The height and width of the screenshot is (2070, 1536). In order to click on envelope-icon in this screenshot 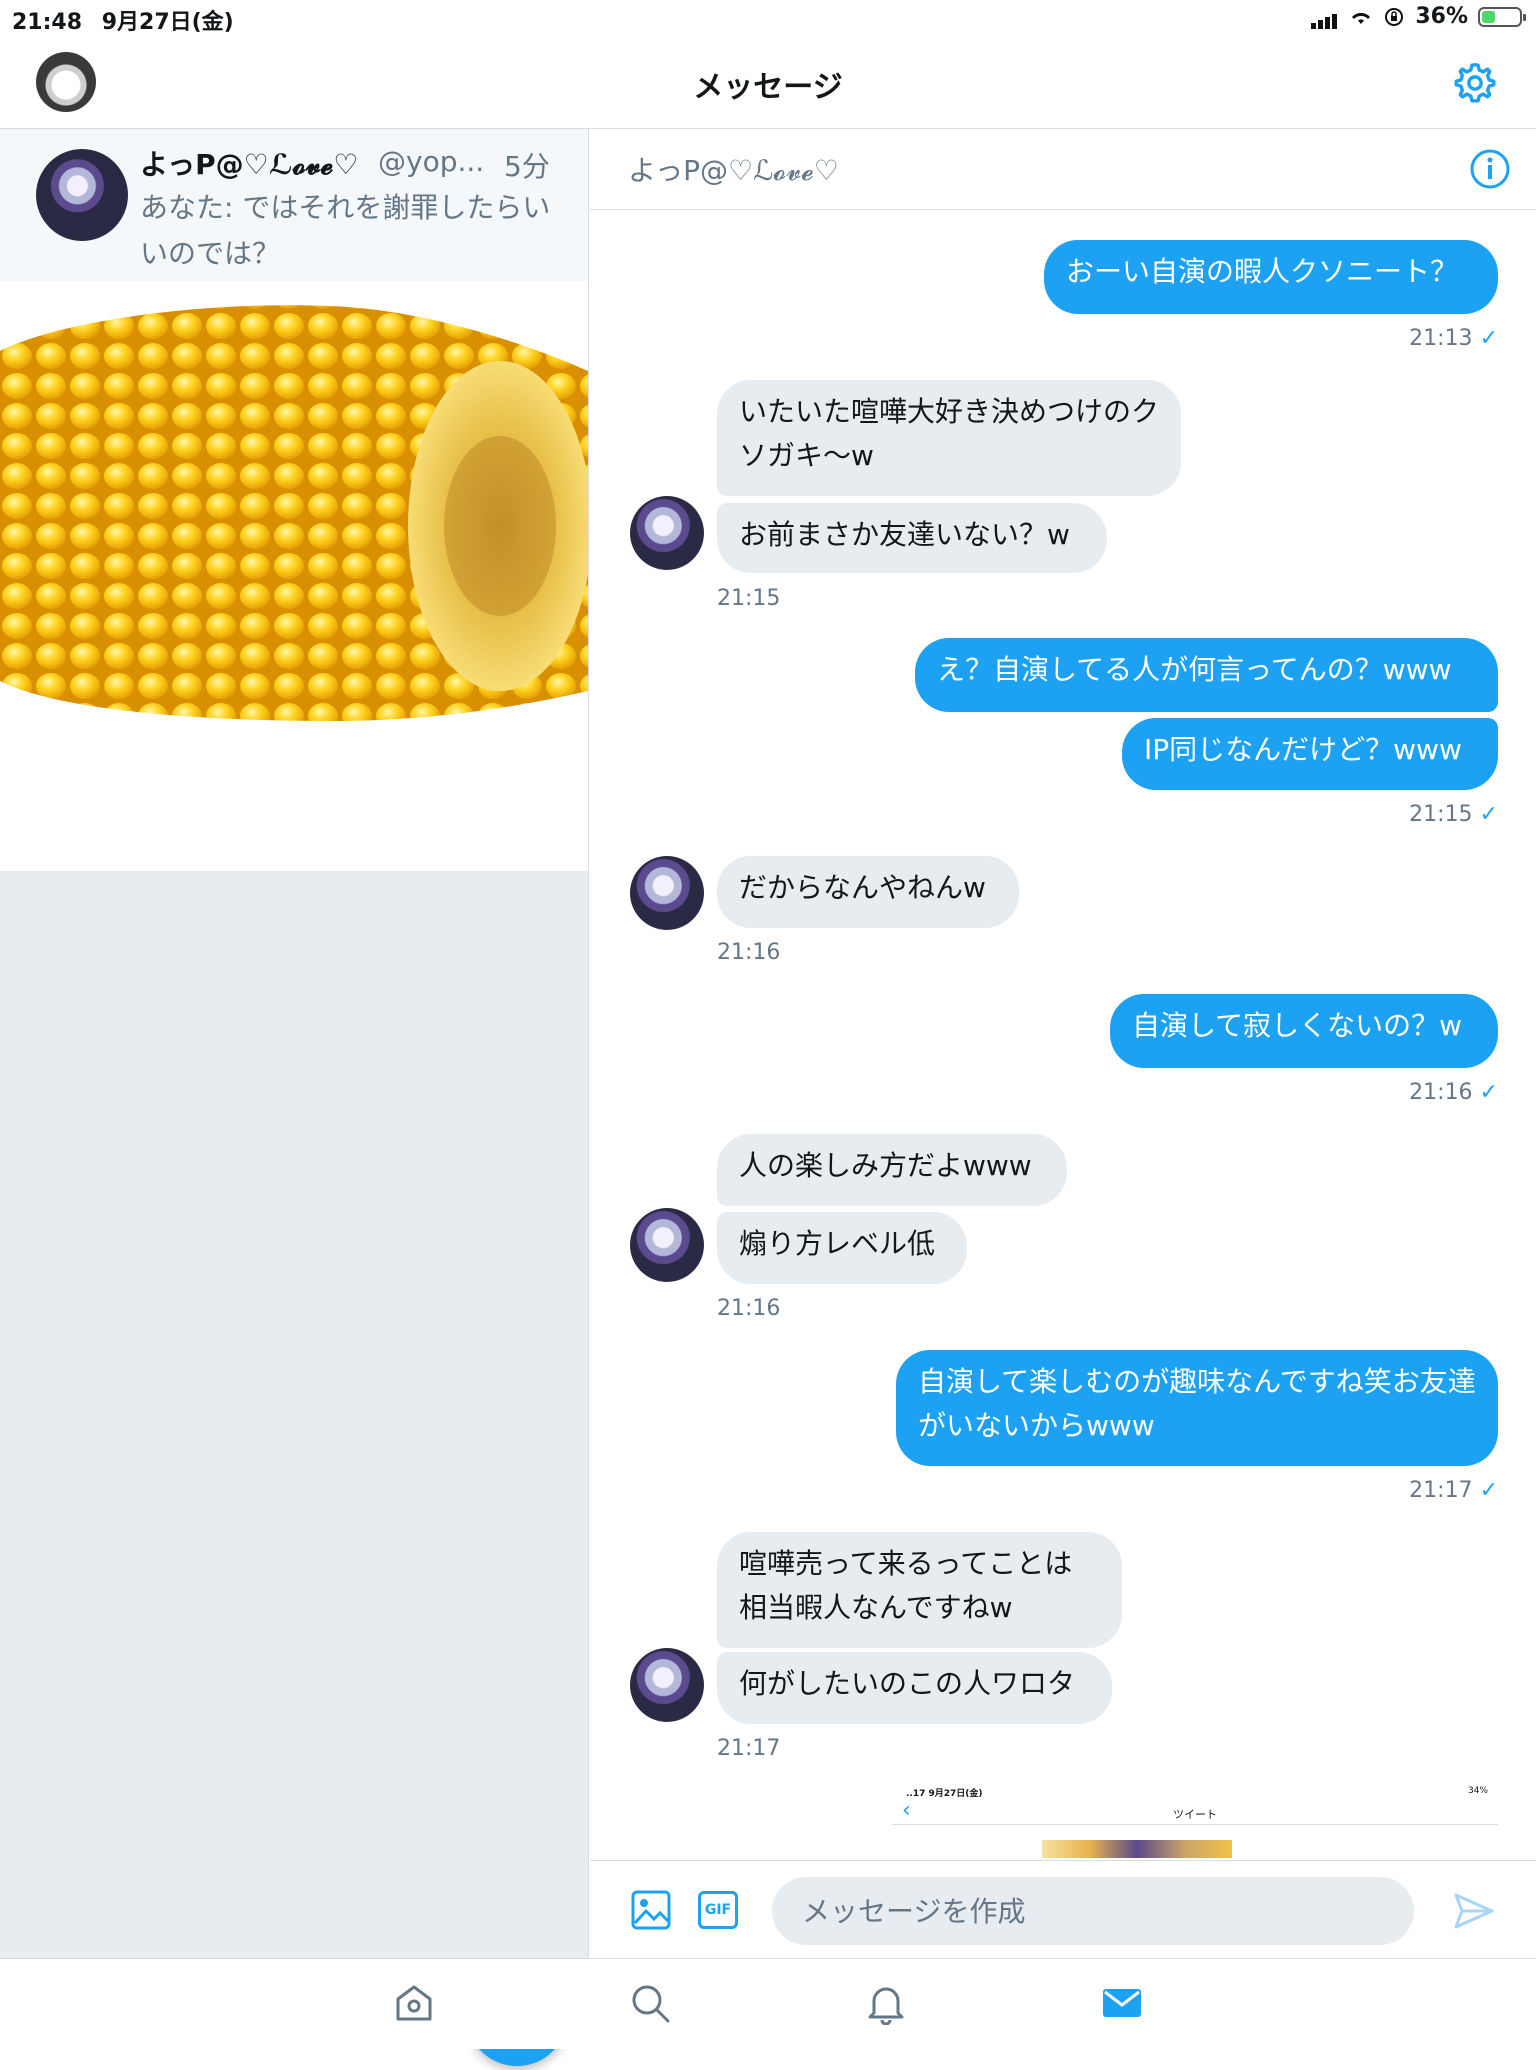, I will do `click(1122, 2003)`.